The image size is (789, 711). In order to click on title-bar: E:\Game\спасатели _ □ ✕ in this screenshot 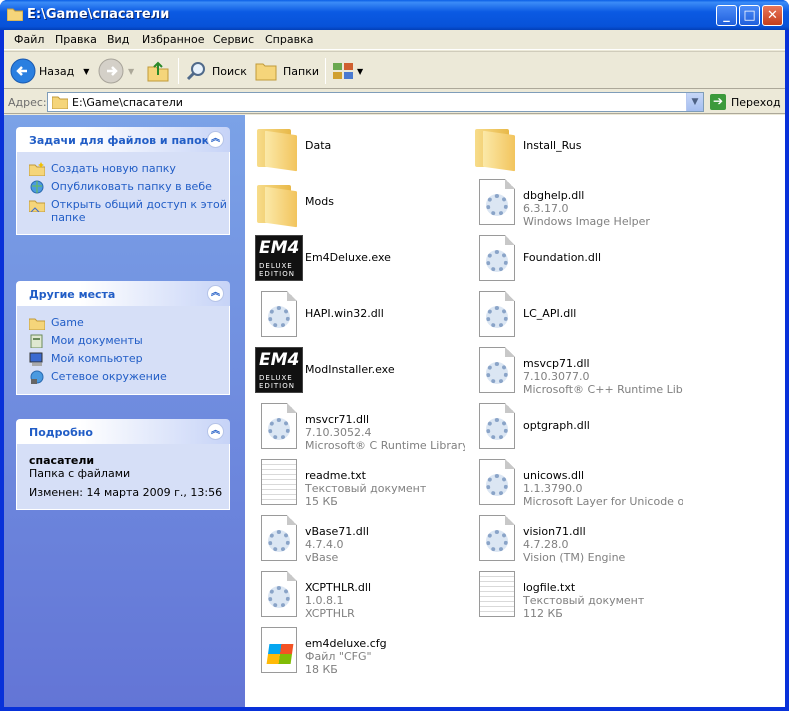, I will do `click(394, 15)`.